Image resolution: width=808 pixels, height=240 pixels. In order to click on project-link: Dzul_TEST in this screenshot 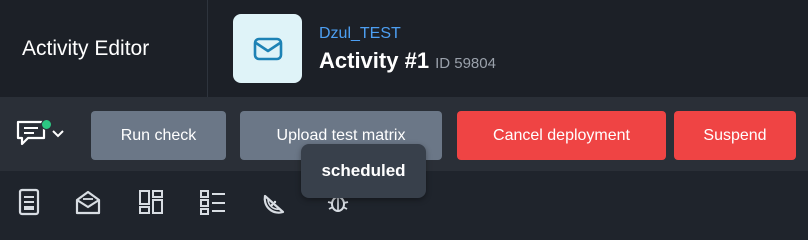, I will do `click(407, 34)`.